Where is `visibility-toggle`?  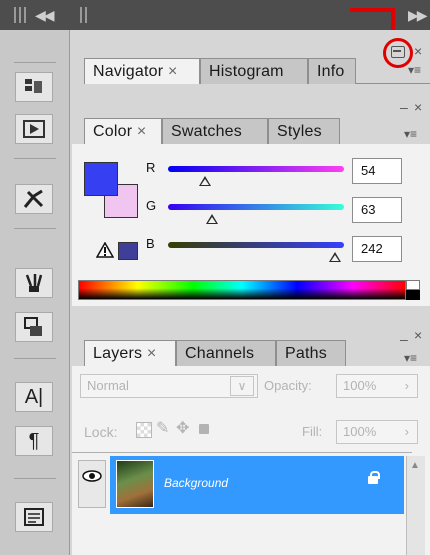
visibility-toggle is located at coordinates (92, 484).